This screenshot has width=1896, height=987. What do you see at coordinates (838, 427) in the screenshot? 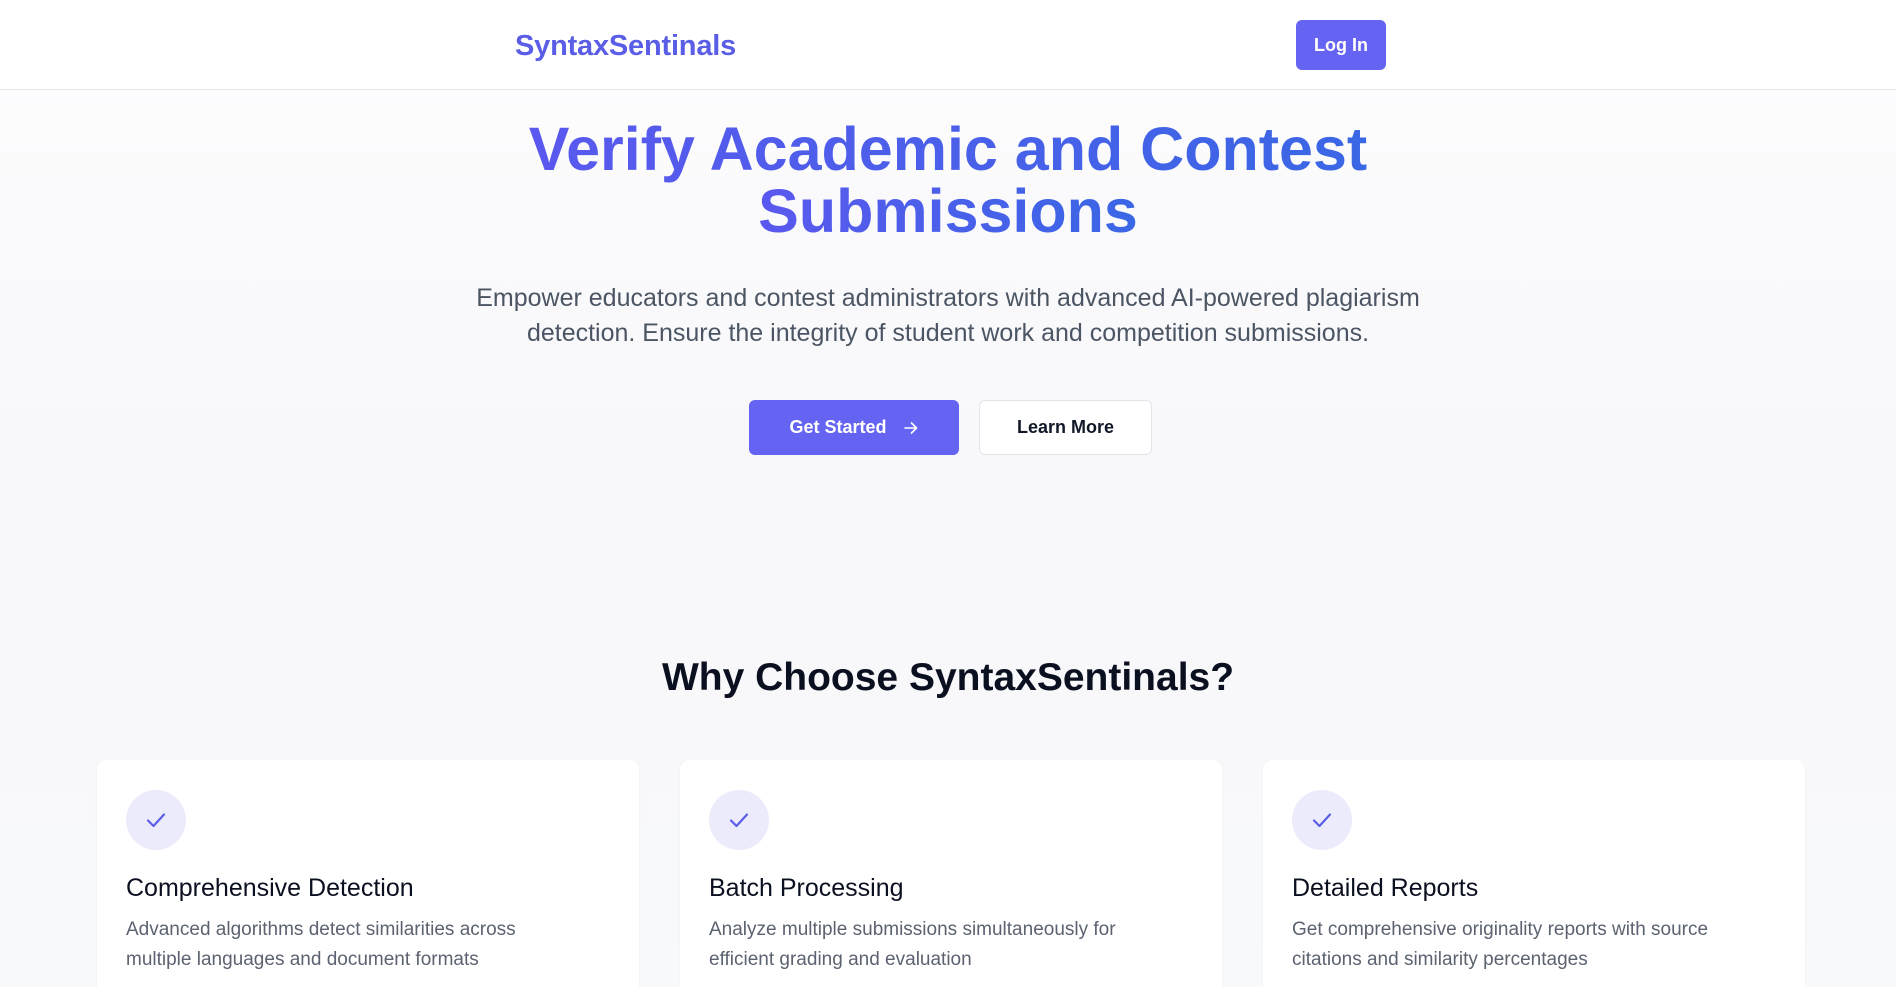
I see `get-started-label: Get Started` at bounding box center [838, 427].